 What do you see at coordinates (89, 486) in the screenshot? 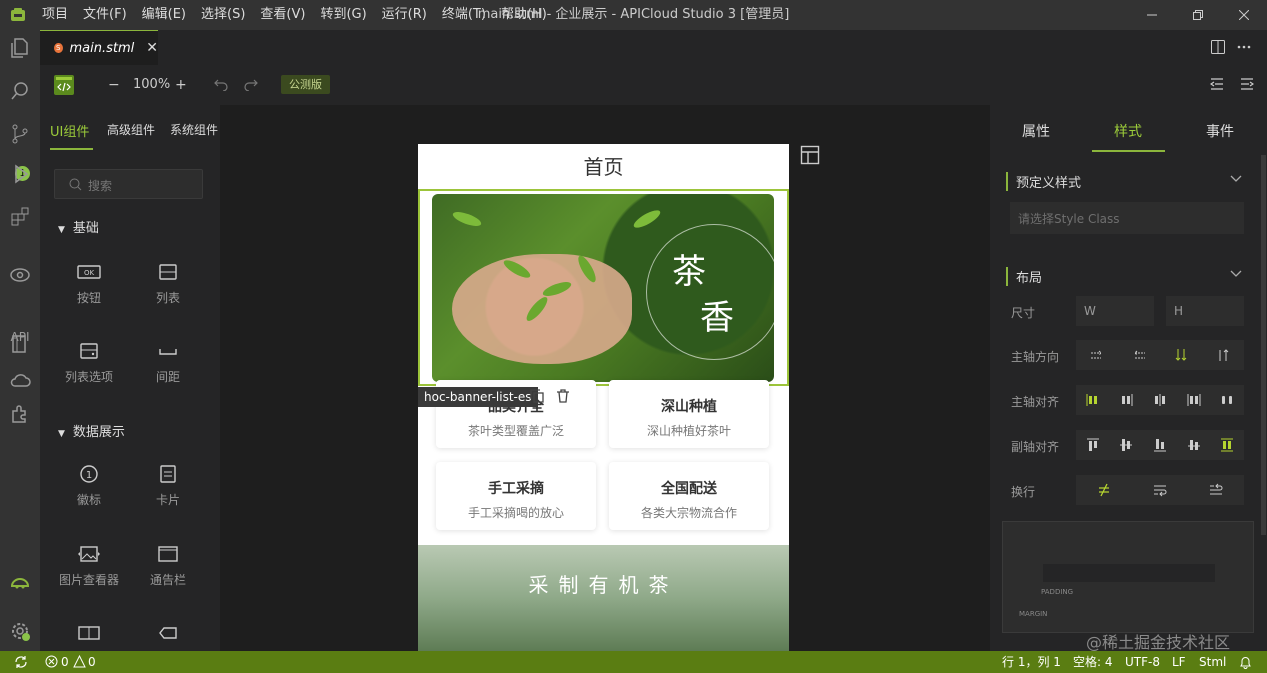
I see `component-badge: 1 徽标` at bounding box center [89, 486].